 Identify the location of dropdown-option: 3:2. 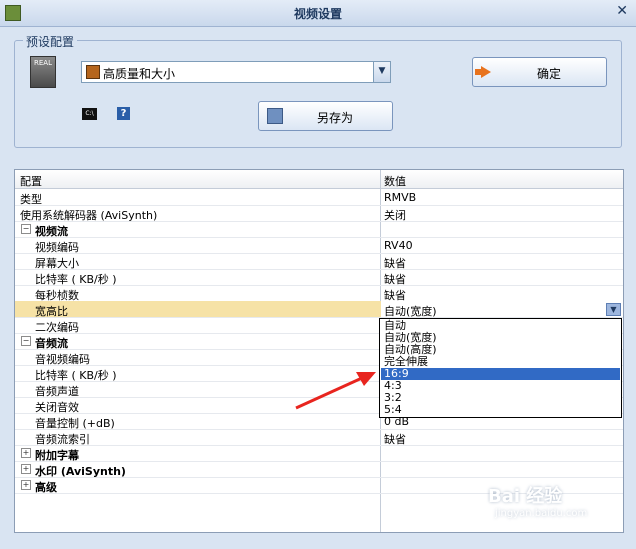
(500, 398).